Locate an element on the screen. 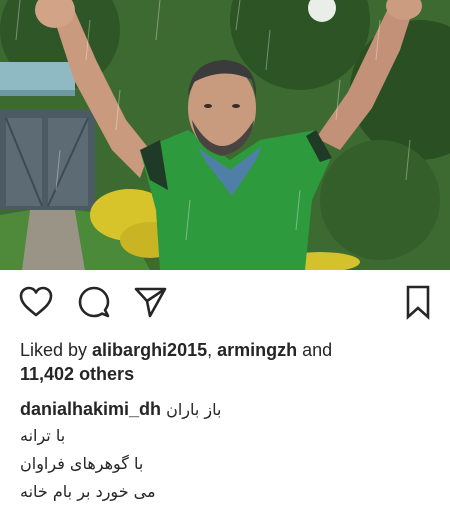  liker-username-1: alibarghi2015 is located at coordinates (149, 350).